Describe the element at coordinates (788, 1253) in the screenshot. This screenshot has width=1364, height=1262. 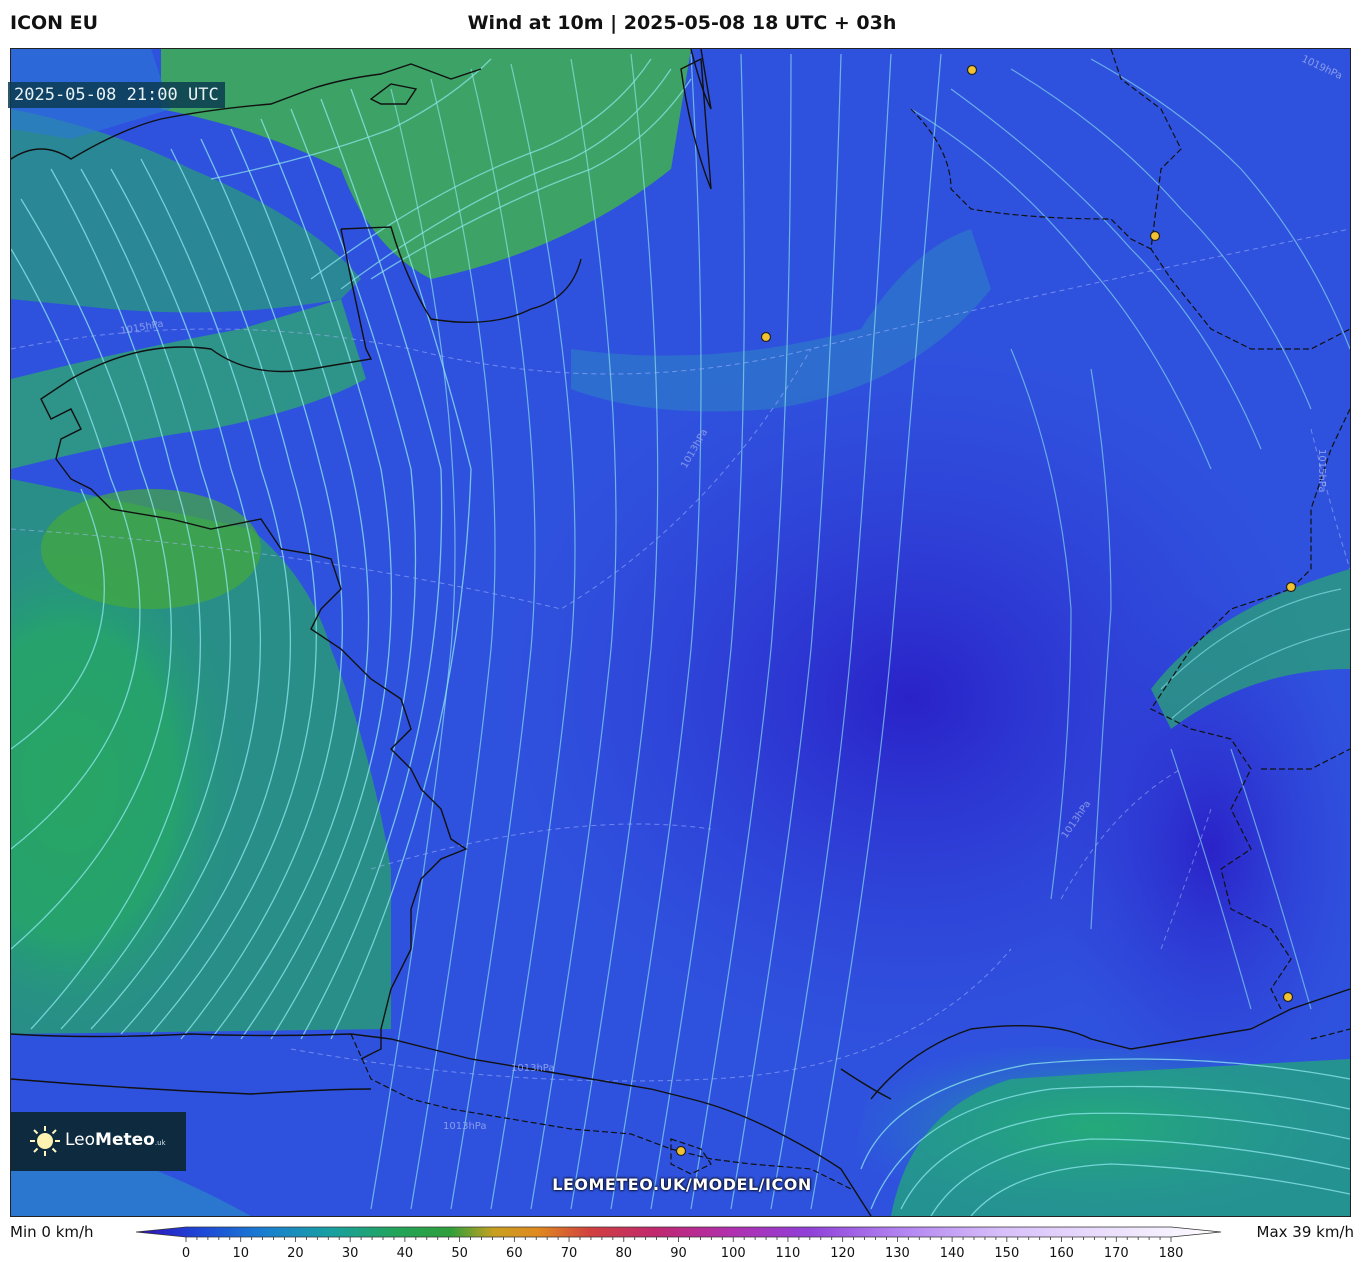
I see `colorbar-tick-label: 110` at that location.